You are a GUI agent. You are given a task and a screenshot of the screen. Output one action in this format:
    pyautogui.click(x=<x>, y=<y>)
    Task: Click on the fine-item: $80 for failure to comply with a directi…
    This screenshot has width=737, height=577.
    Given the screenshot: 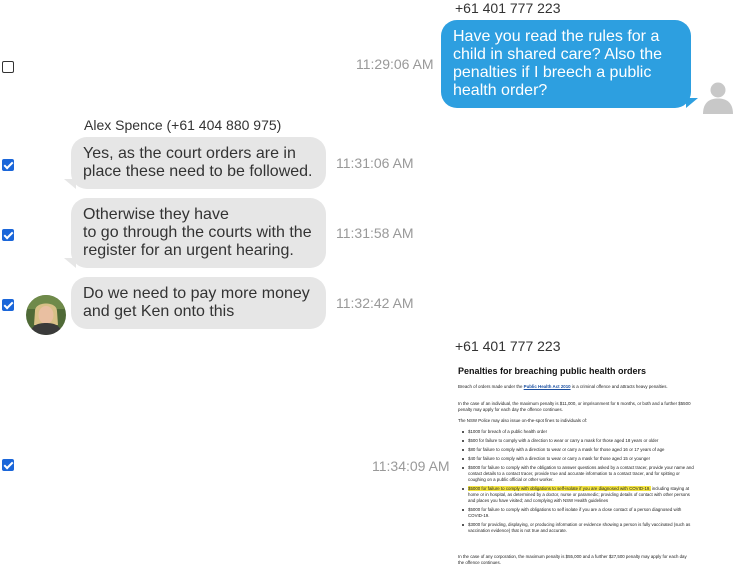 What is the action you would take?
    pyautogui.click(x=576, y=450)
    